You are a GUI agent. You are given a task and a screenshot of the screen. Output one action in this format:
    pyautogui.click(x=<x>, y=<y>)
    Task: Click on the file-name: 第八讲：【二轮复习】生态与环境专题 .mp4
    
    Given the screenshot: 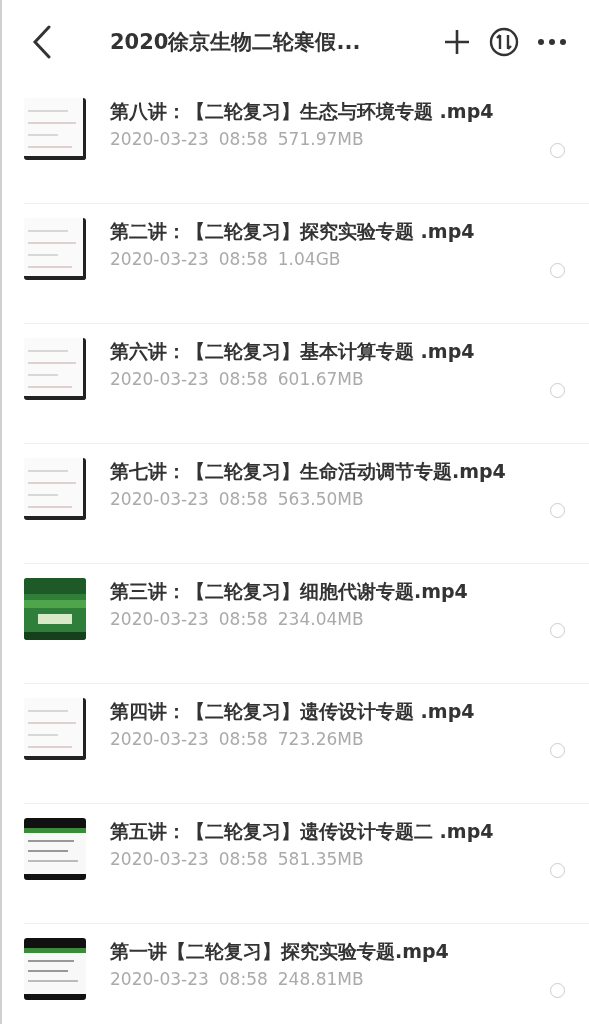 What is the action you would take?
    pyautogui.click(x=302, y=111)
    